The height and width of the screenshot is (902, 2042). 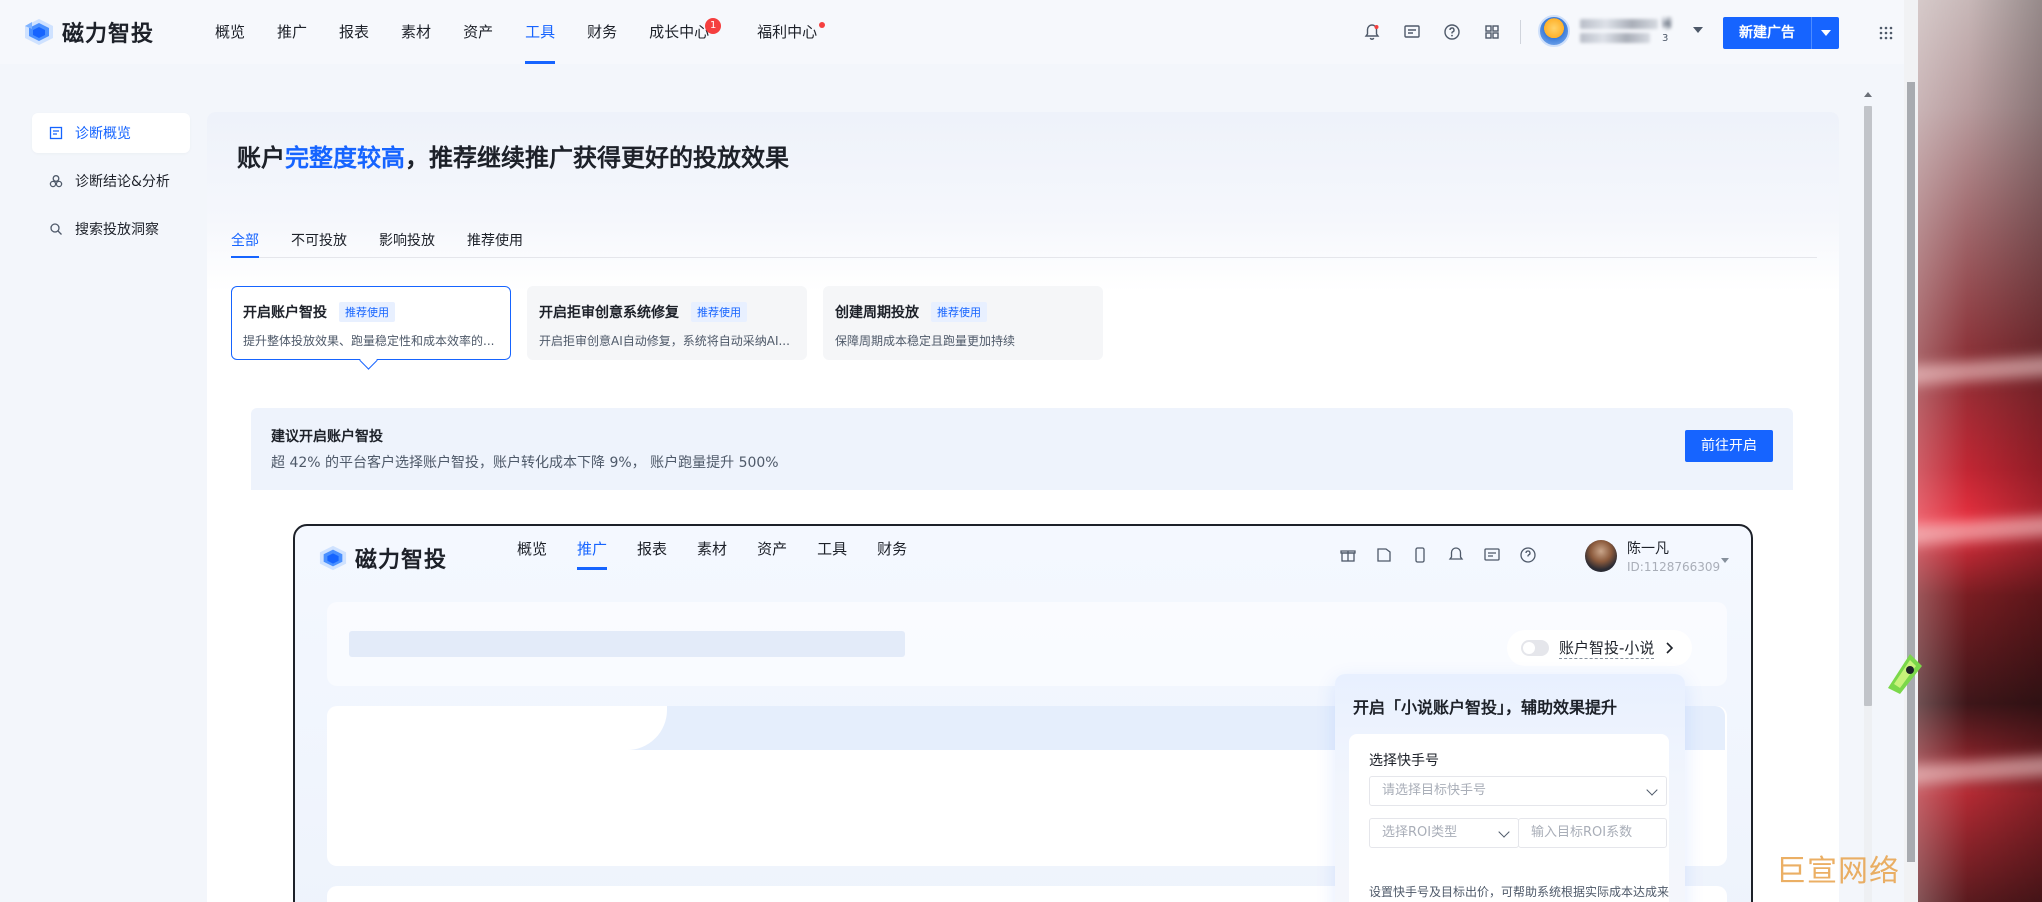 I want to click on user-menu-caret, so click(x=1698, y=30).